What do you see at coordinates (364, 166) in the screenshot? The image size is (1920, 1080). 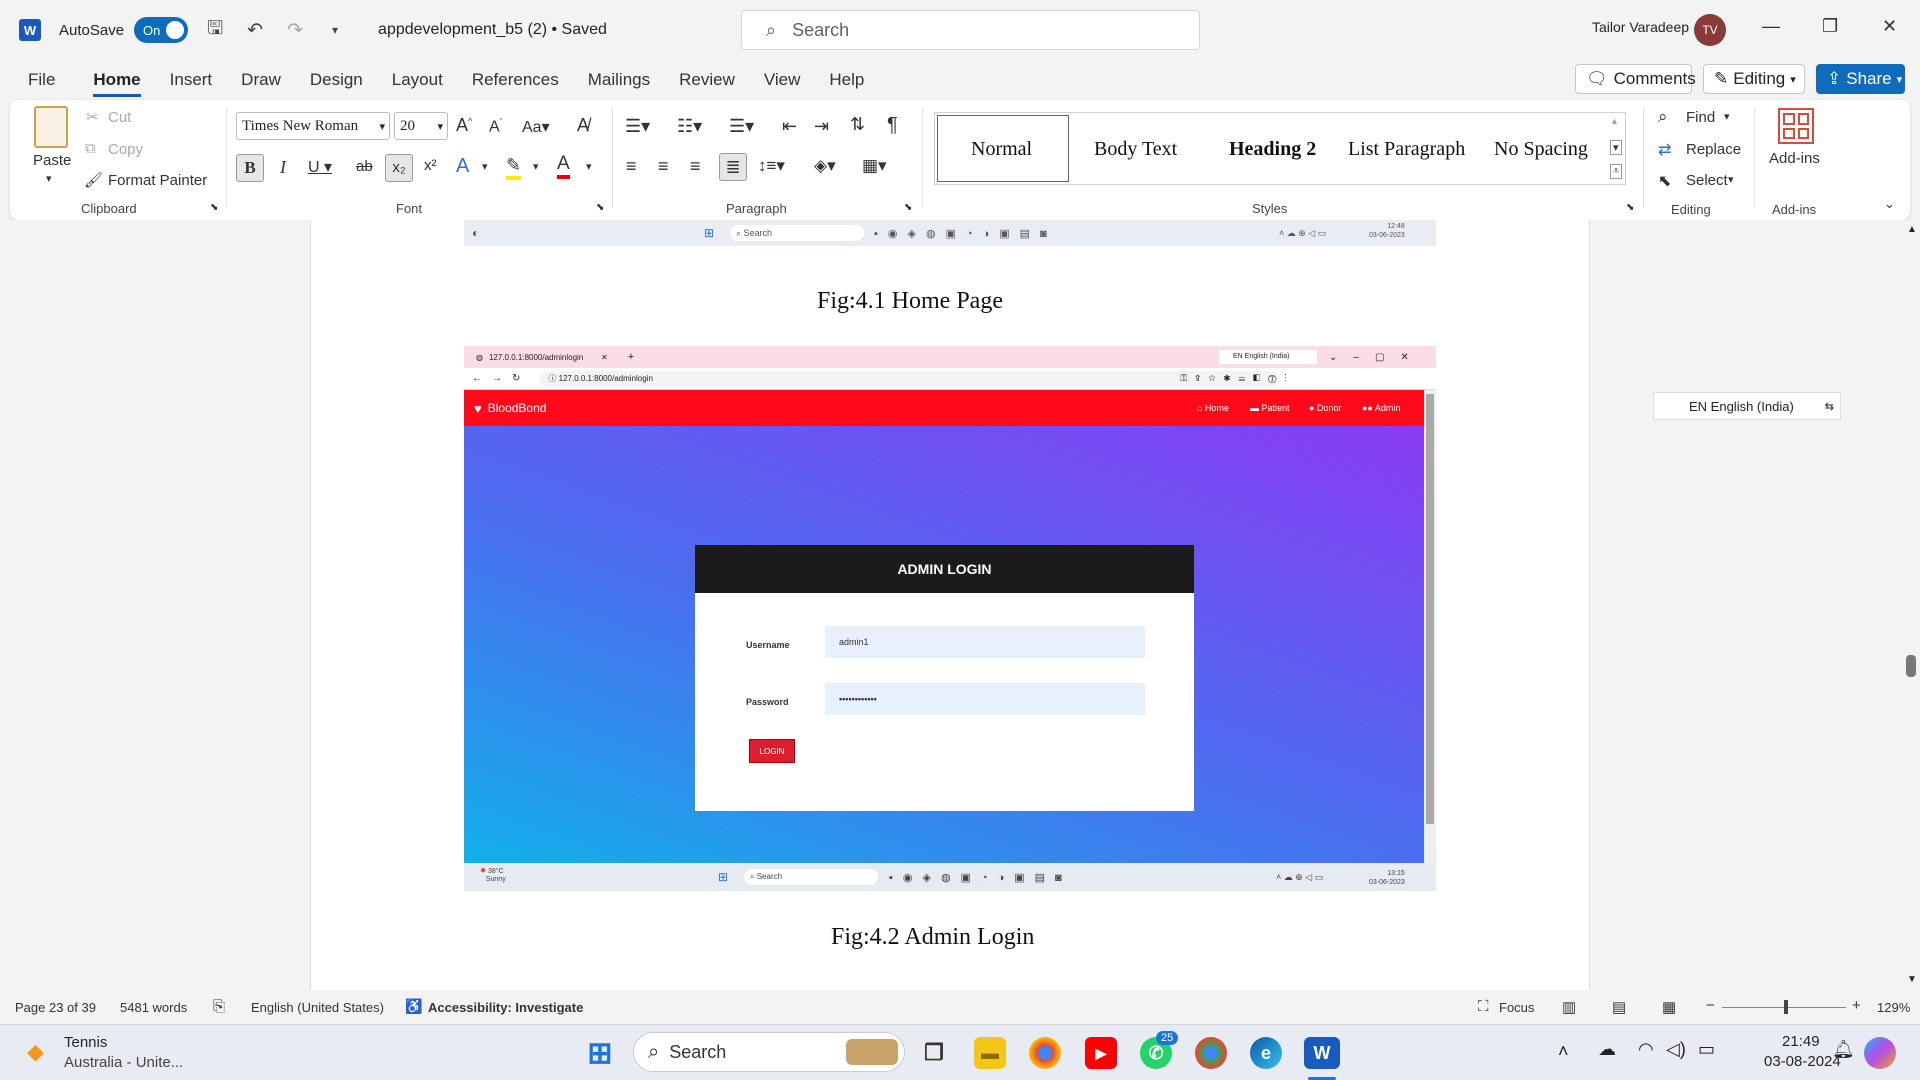 I see `strikethrough-icon: ab` at bounding box center [364, 166].